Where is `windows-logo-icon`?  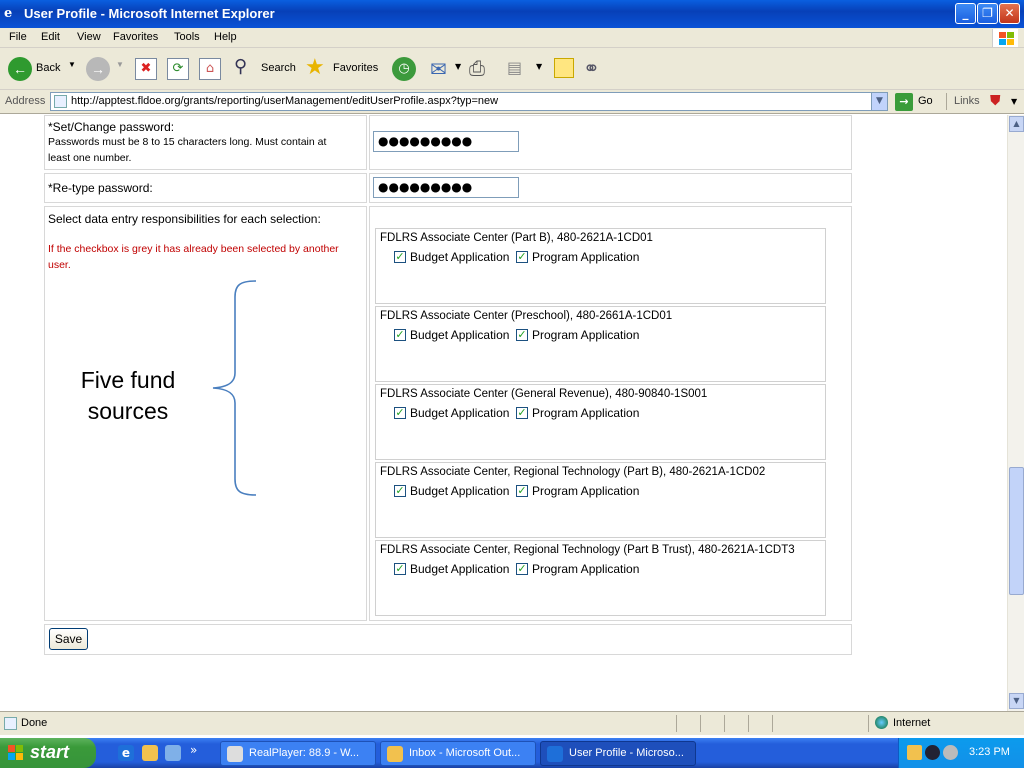
windows-logo-icon is located at coordinates (1005, 38).